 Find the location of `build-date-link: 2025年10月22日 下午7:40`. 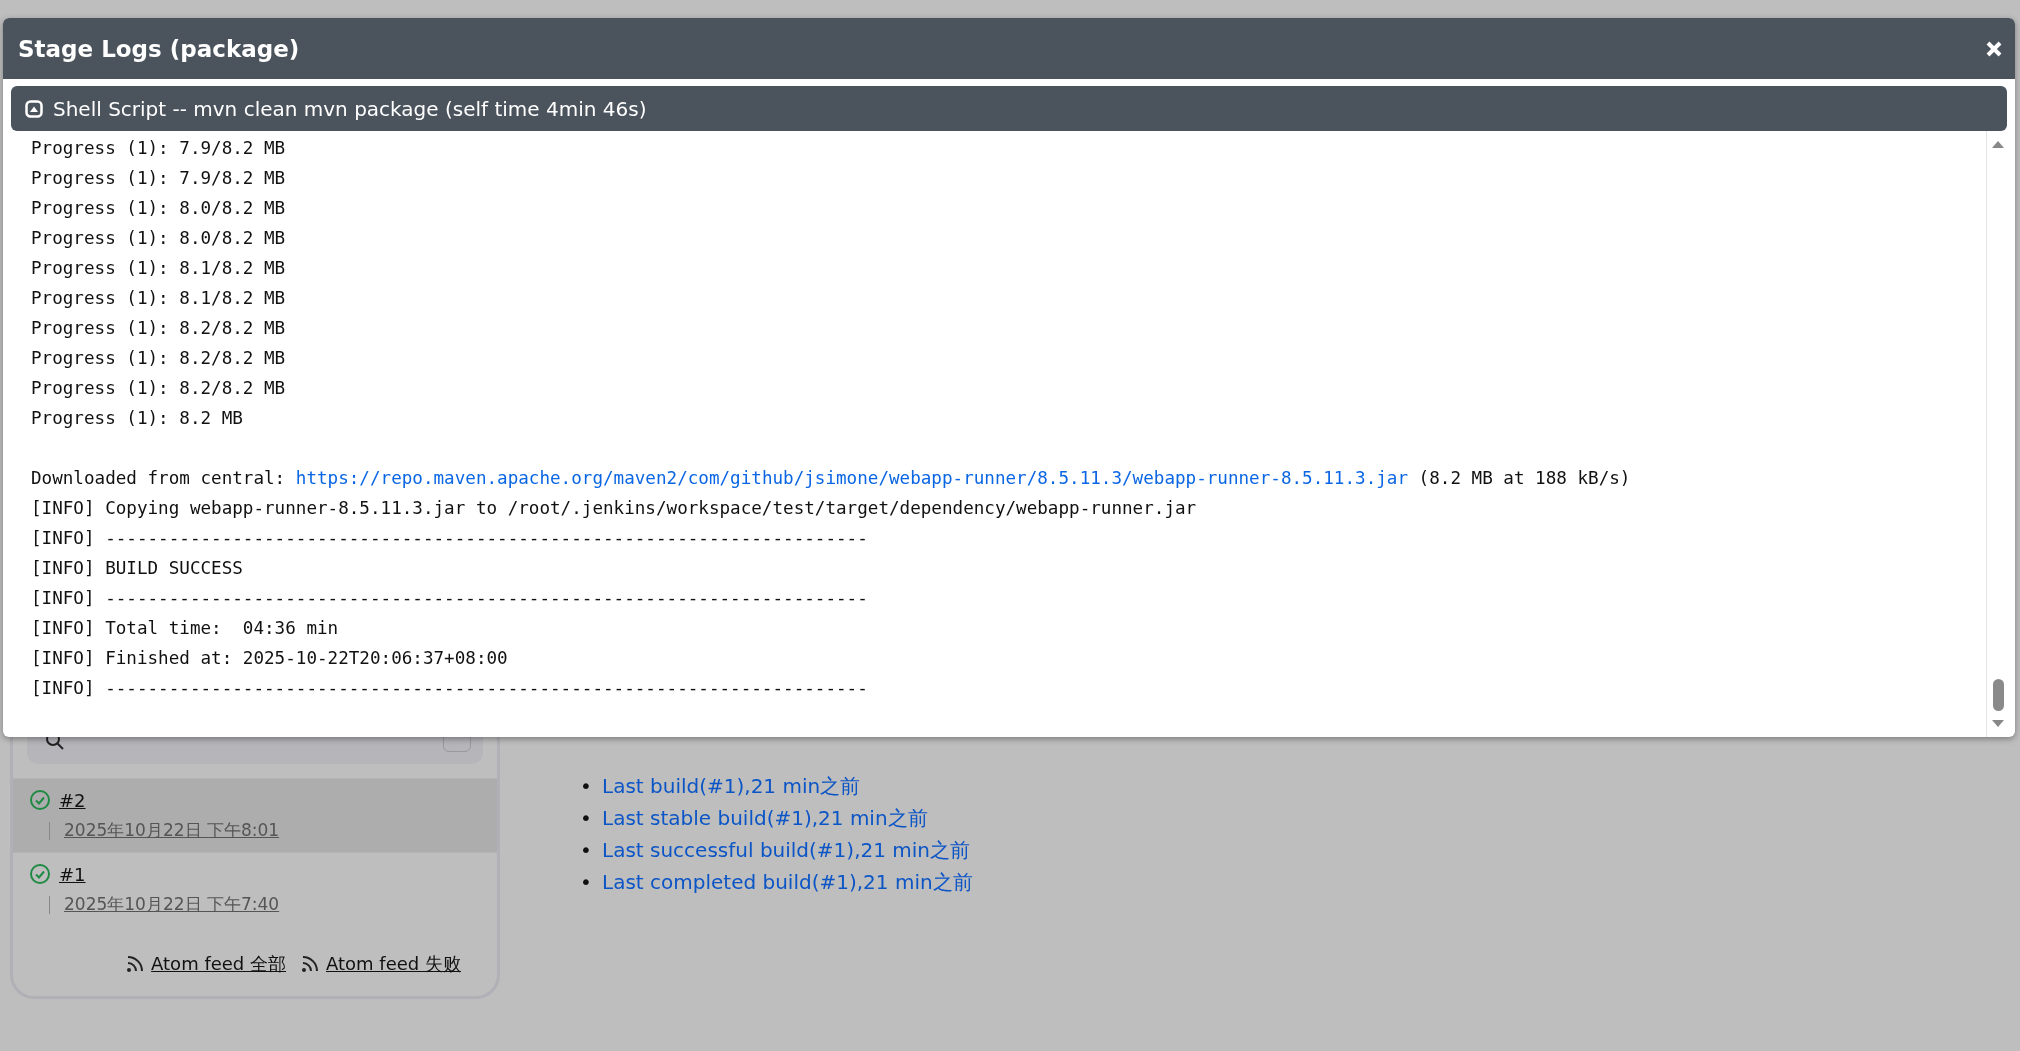

build-date-link: 2025年10月22日 下午7:40 is located at coordinates (172, 904).